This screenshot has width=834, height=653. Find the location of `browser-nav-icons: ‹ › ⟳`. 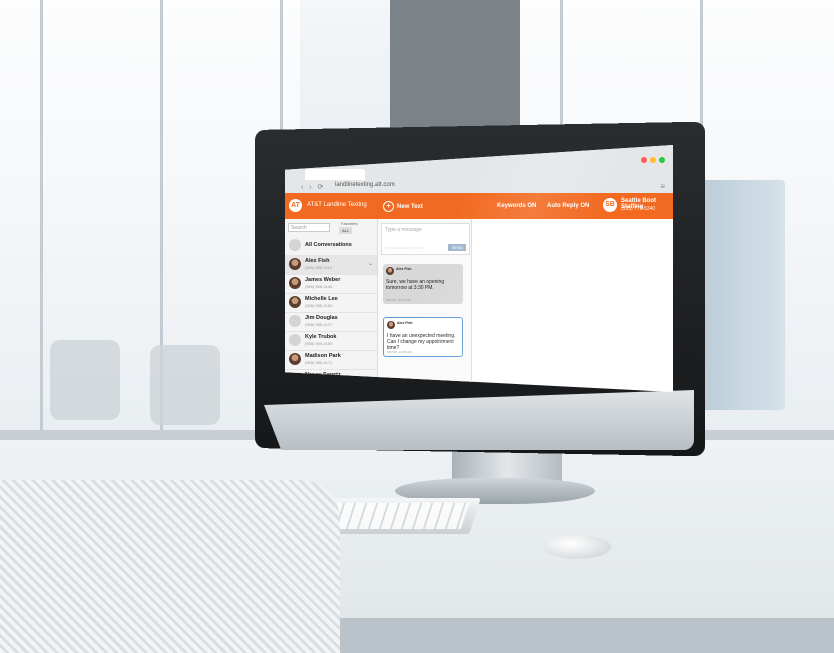

browser-nav-icons: ‹ › ⟳ is located at coordinates (313, 187).